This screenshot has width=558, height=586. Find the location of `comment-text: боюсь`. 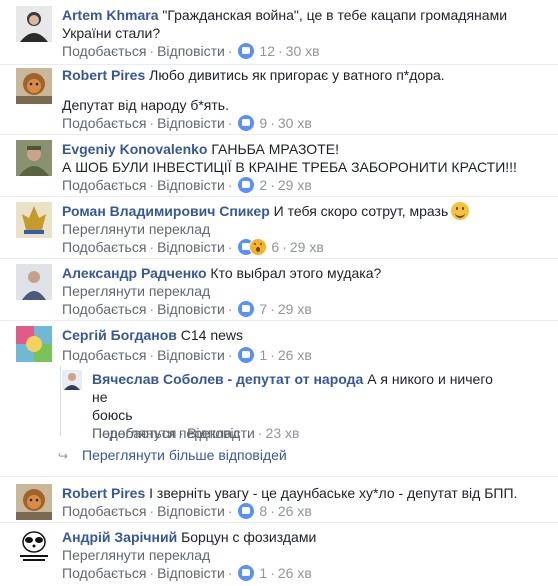

comment-text: боюсь is located at coordinates (112, 415).